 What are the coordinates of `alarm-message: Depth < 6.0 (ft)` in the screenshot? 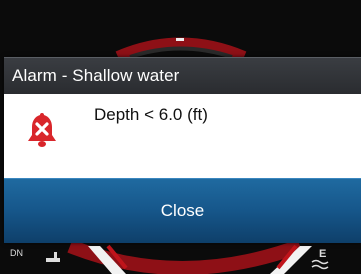 It's located at (151, 114).